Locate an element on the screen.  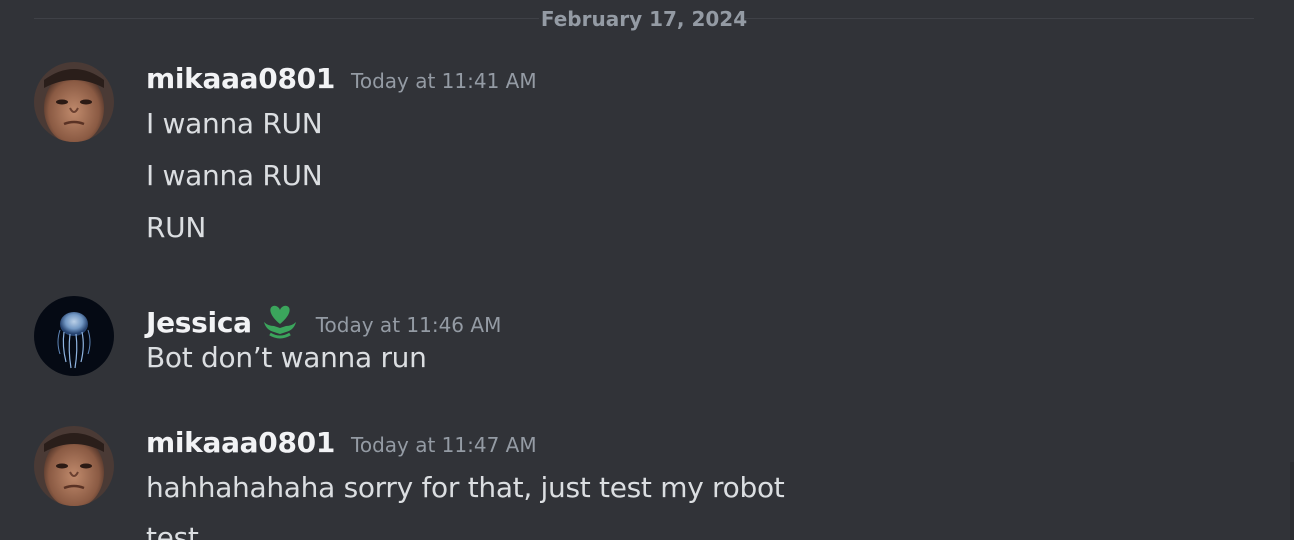
message-text: test is located at coordinates (172, 530).